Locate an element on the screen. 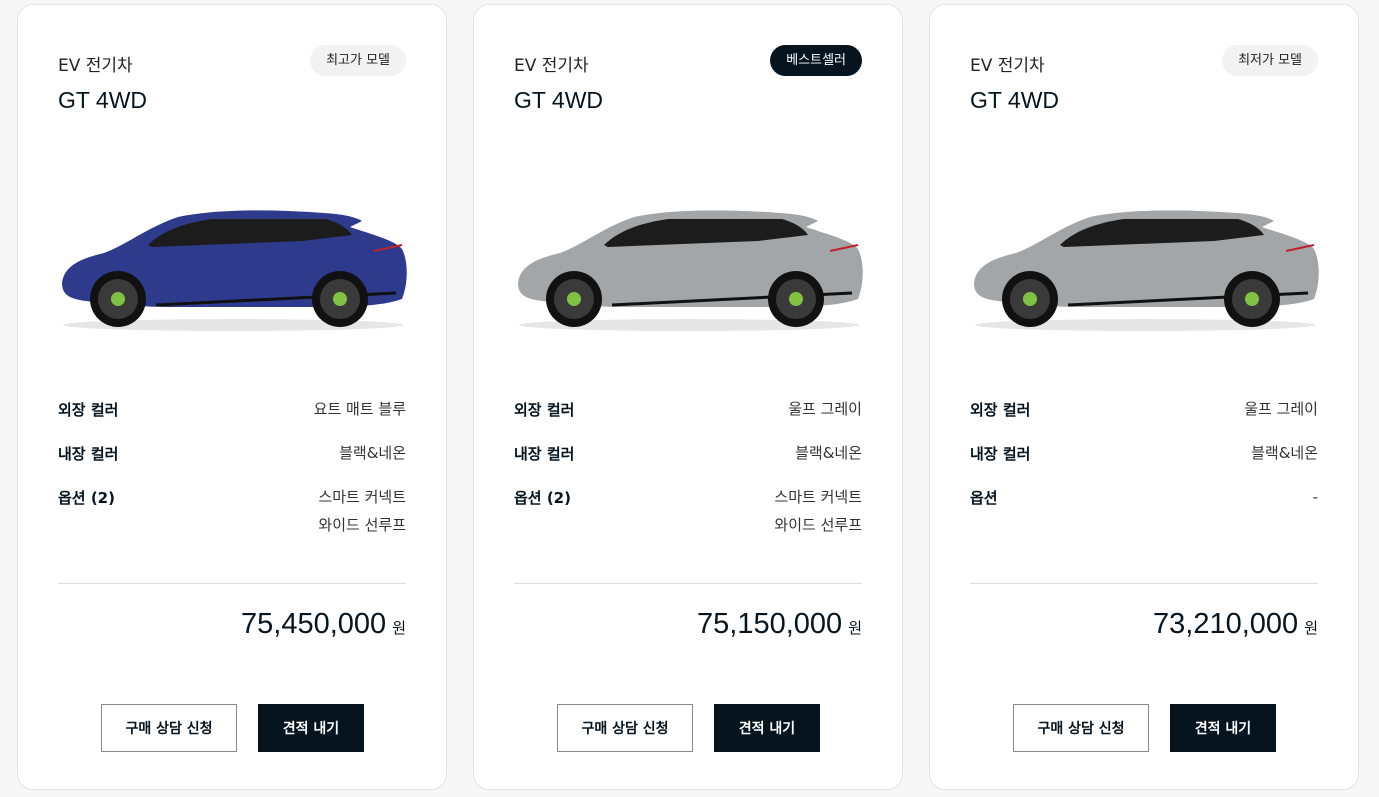  price-row: 75,150,000 원 is located at coordinates (779, 624).